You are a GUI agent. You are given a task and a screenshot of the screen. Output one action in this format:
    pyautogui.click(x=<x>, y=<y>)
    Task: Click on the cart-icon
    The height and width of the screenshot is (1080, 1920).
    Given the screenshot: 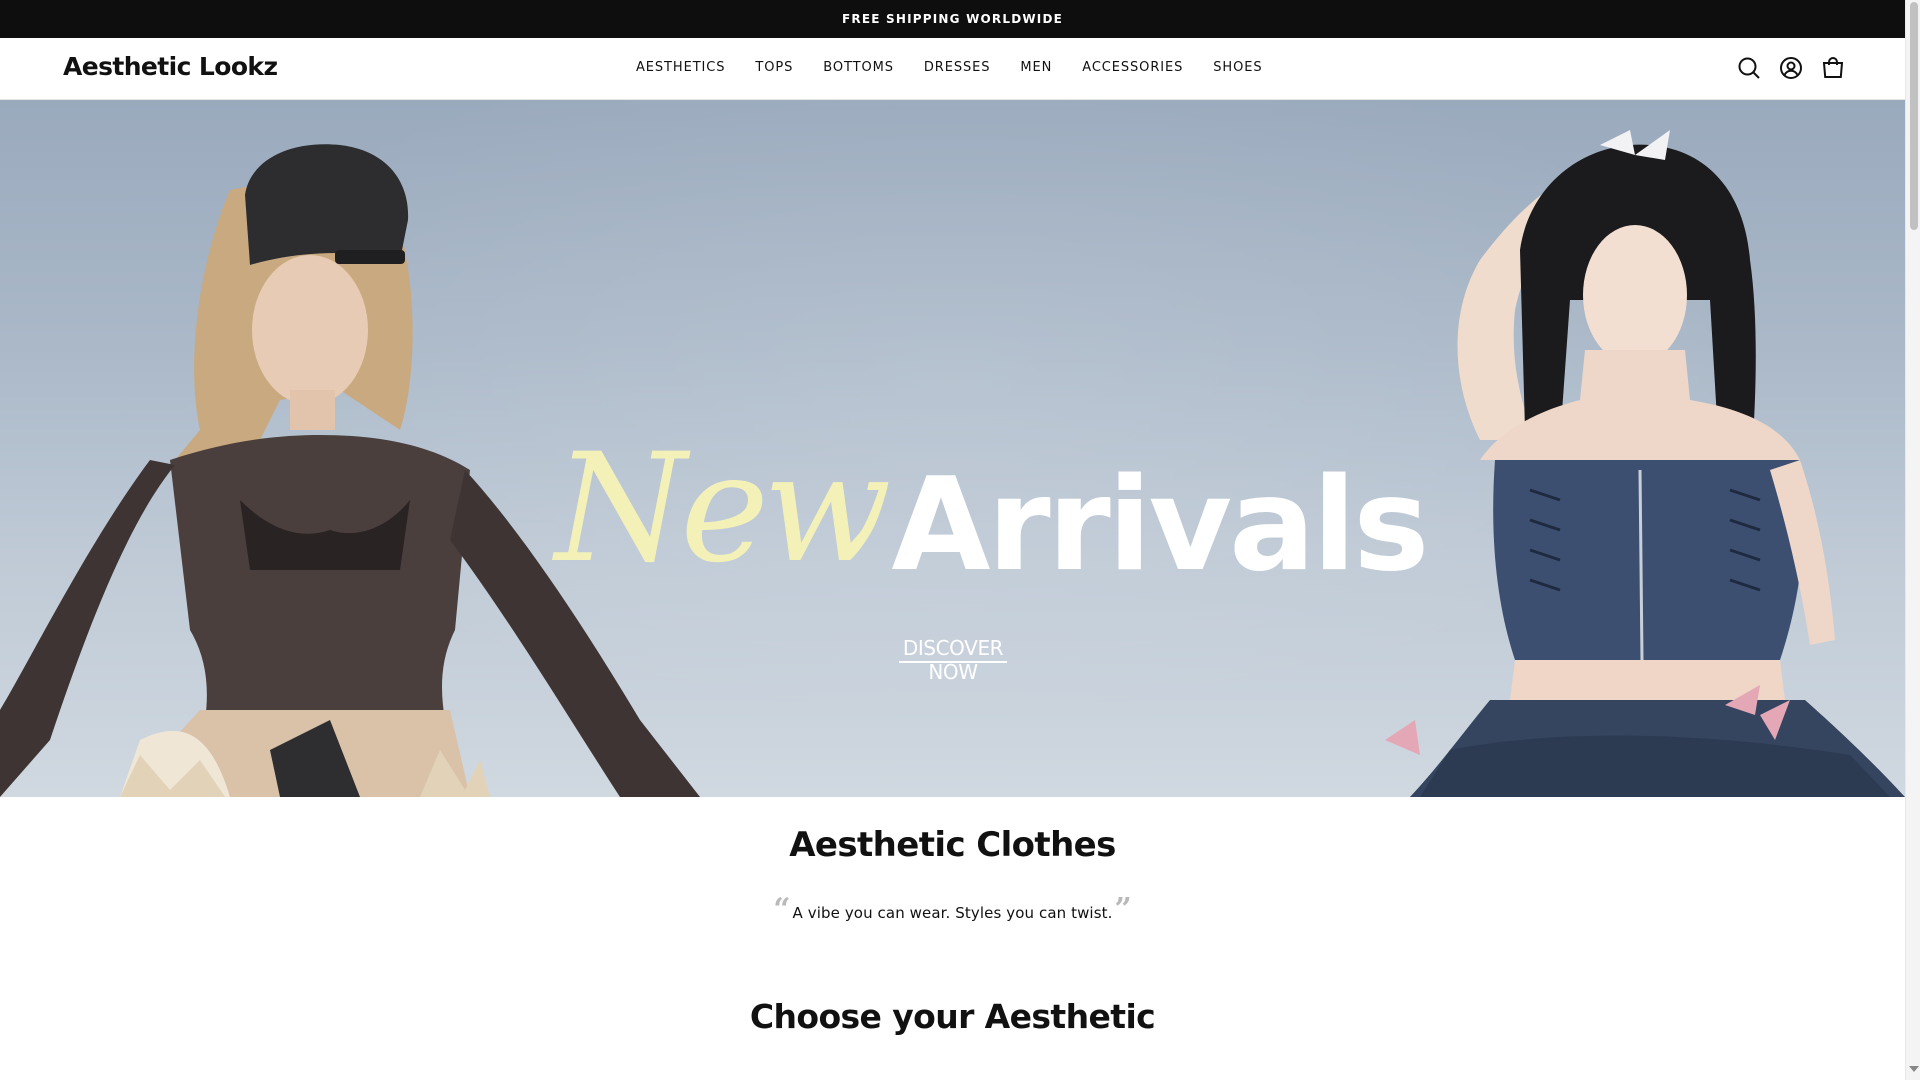 What is the action you would take?
    pyautogui.click(x=1833, y=68)
    